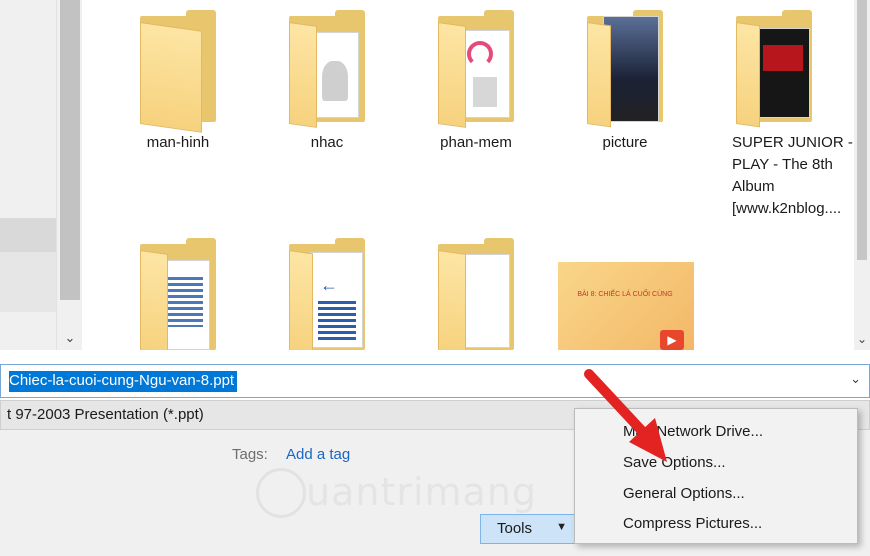 This screenshot has width=870, height=556. Describe the element at coordinates (515, 528) in the screenshot. I see `tools-button-label: Tools` at that location.